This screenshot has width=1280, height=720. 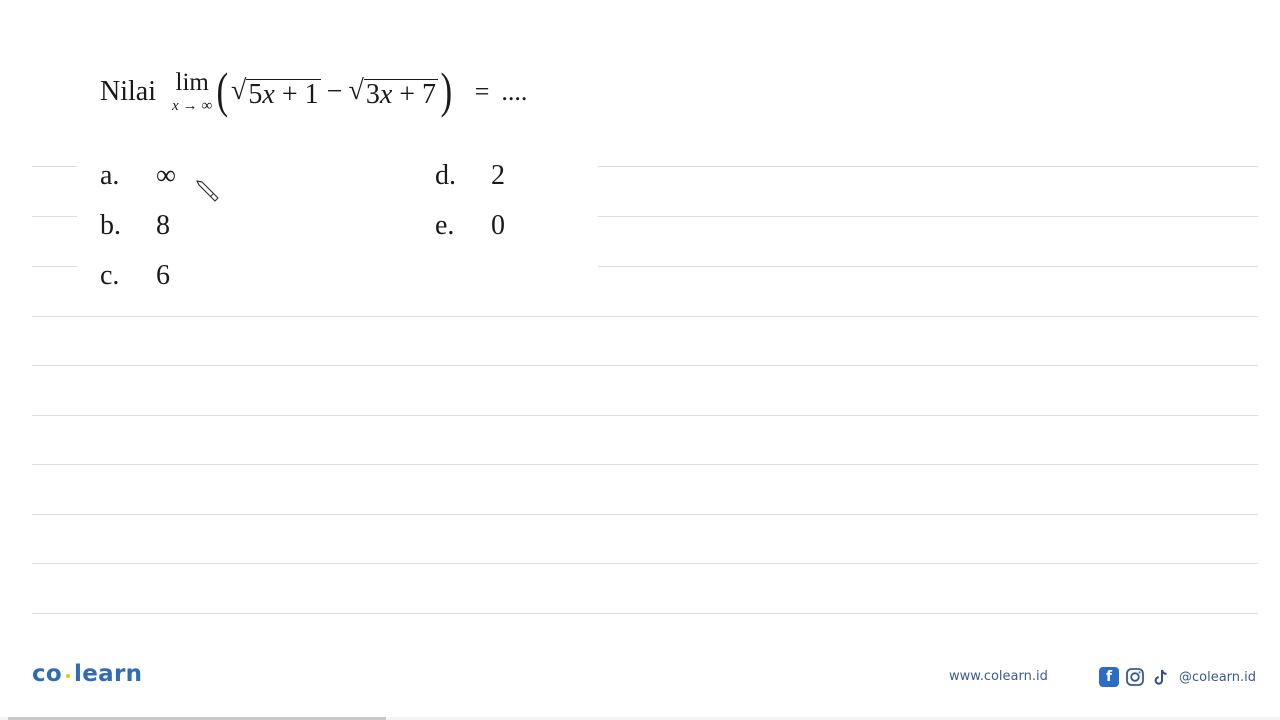 What do you see at coordinates (110, 225) in the screenshot?
I see `option-letter: b.` at bounding box center [110, 225].